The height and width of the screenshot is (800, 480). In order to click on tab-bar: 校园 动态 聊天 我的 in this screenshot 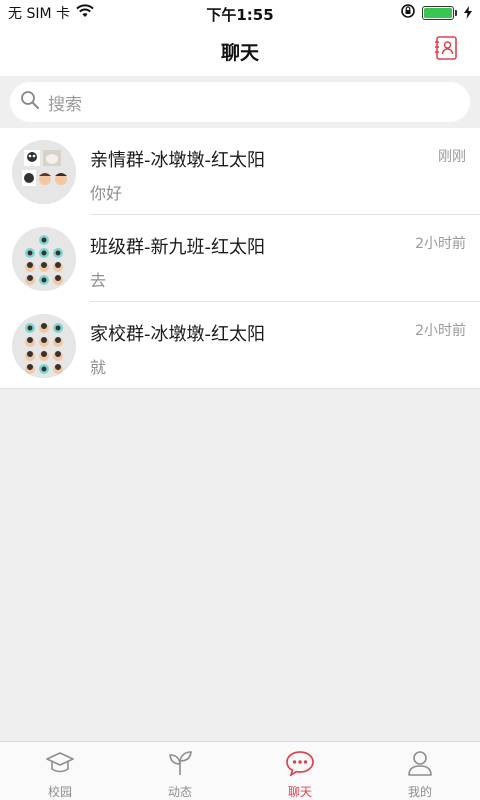, I will do `click(240, 770)`.